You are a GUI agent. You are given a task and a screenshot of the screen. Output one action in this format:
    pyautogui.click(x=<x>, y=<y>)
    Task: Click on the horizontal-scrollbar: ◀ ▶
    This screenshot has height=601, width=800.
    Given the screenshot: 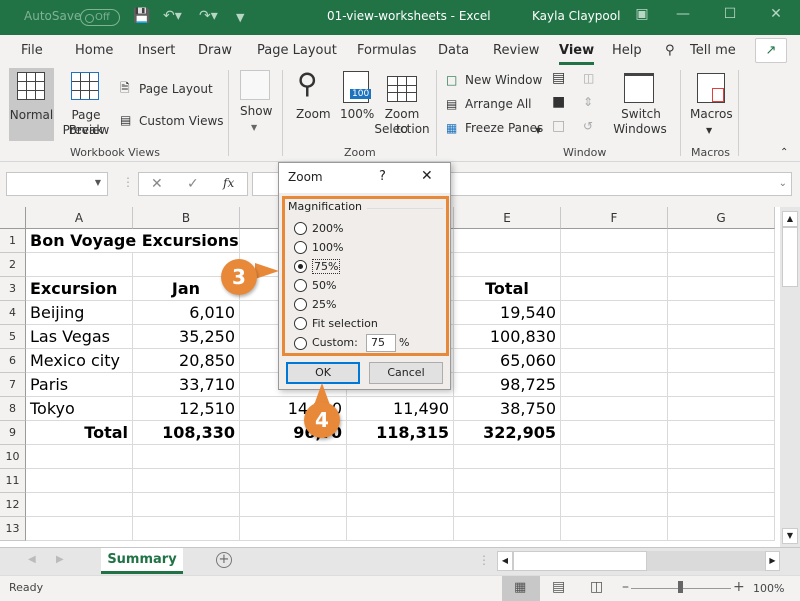 What is the action you would take?
    pyautogui.click(x=638, y=561)
    